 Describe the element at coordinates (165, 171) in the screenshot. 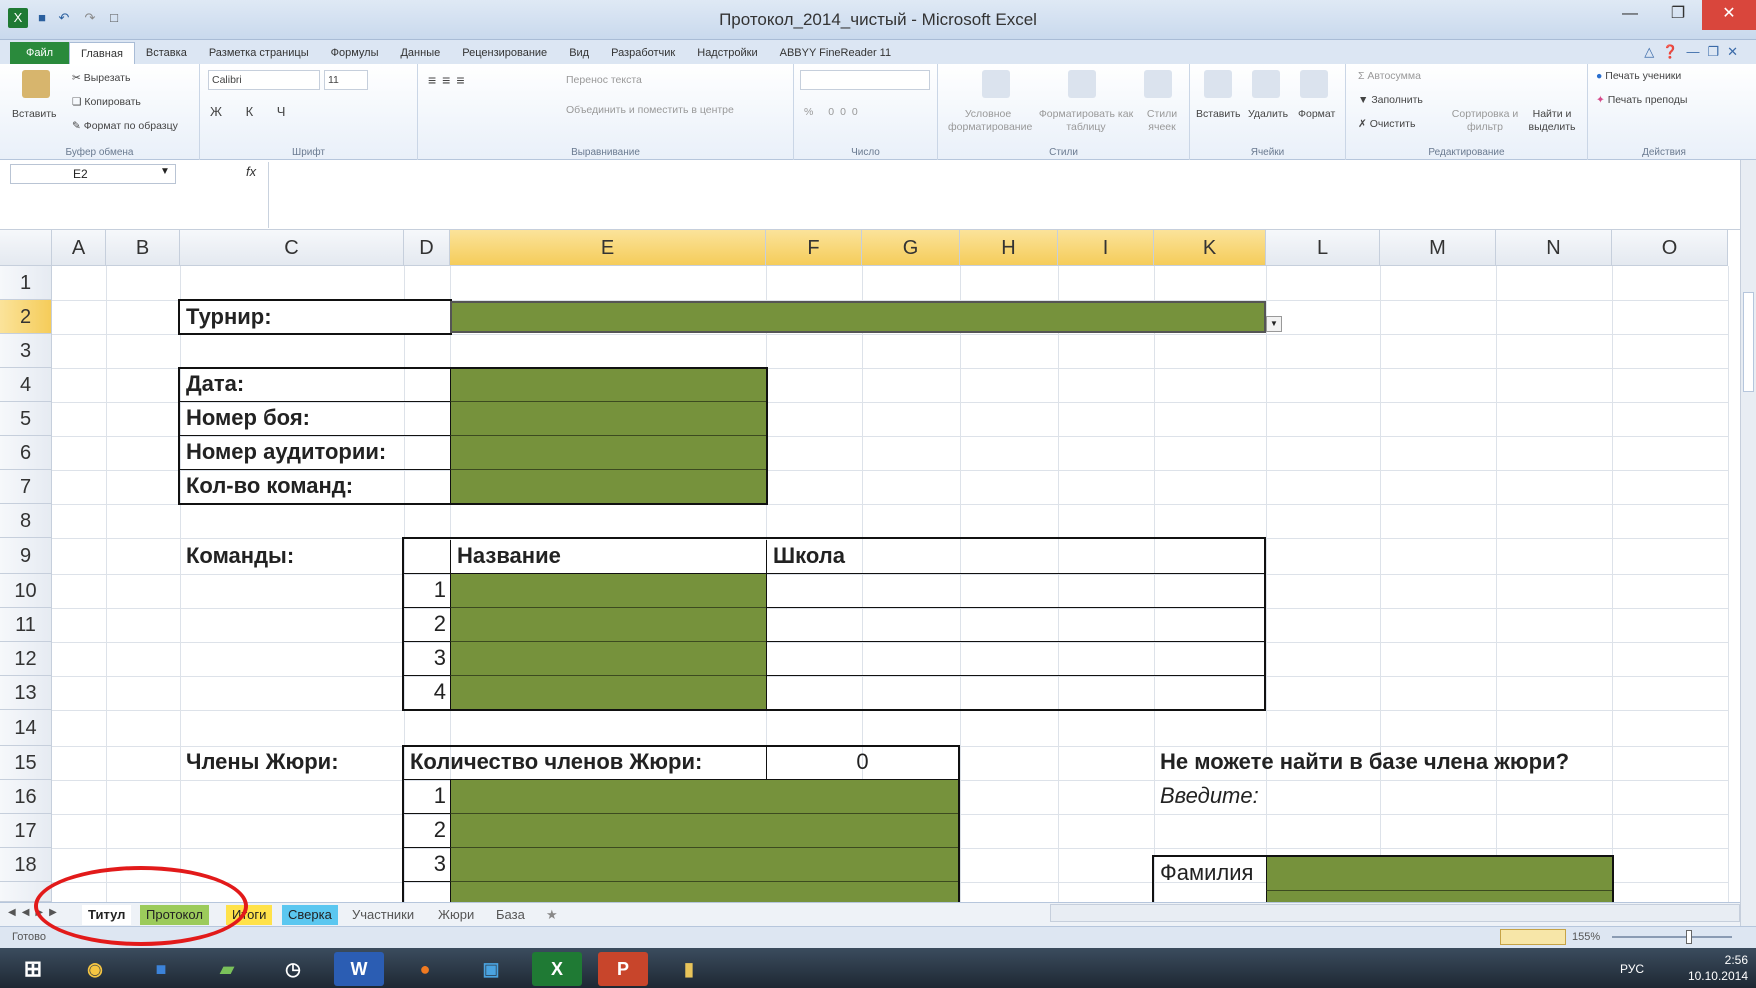

I see `chevron-down-icon: ▼` at that location.